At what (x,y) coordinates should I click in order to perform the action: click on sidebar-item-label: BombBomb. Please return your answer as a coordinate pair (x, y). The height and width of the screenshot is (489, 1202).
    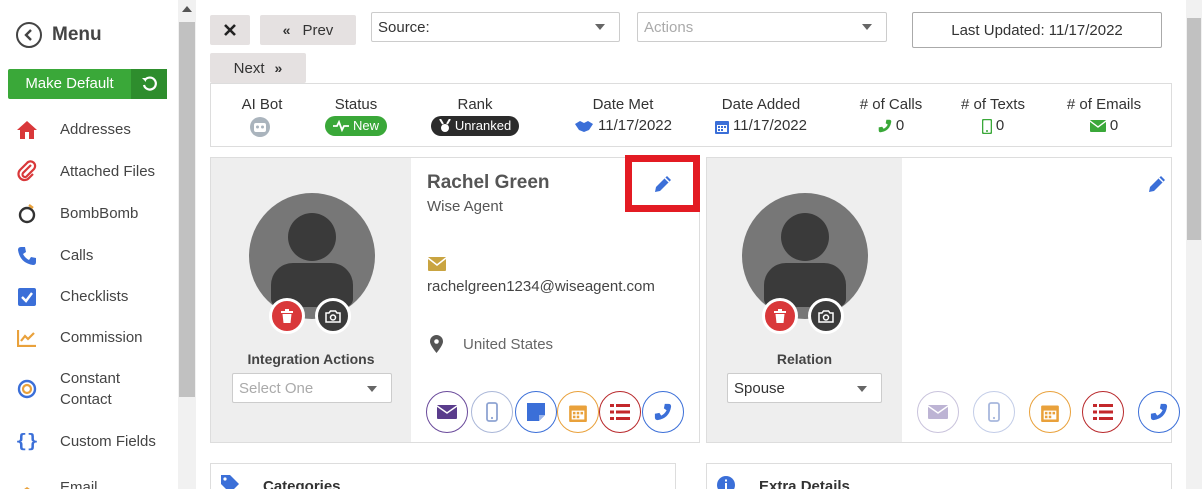
    Looking at the image, I should click on (99, 213).